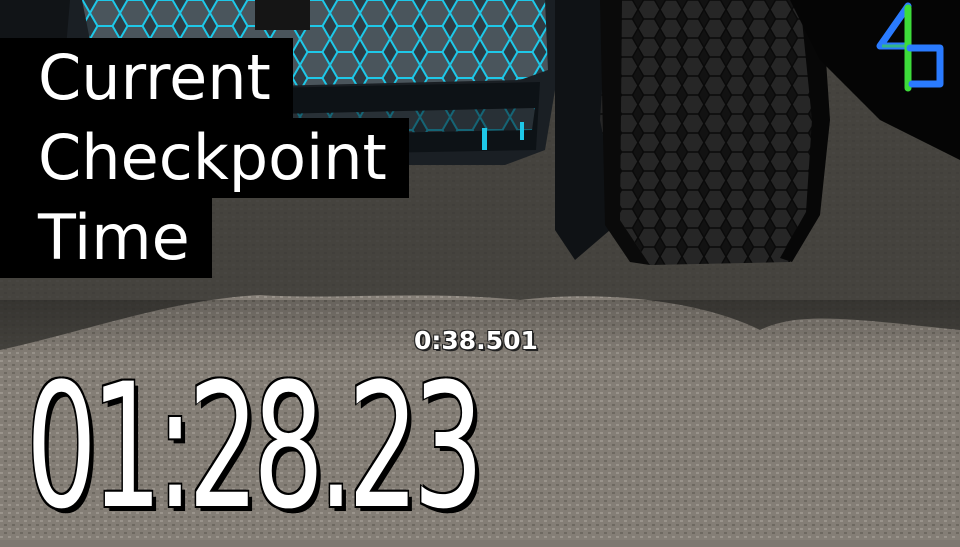  I want to click on title-line-1: Current, so click(146, 78).